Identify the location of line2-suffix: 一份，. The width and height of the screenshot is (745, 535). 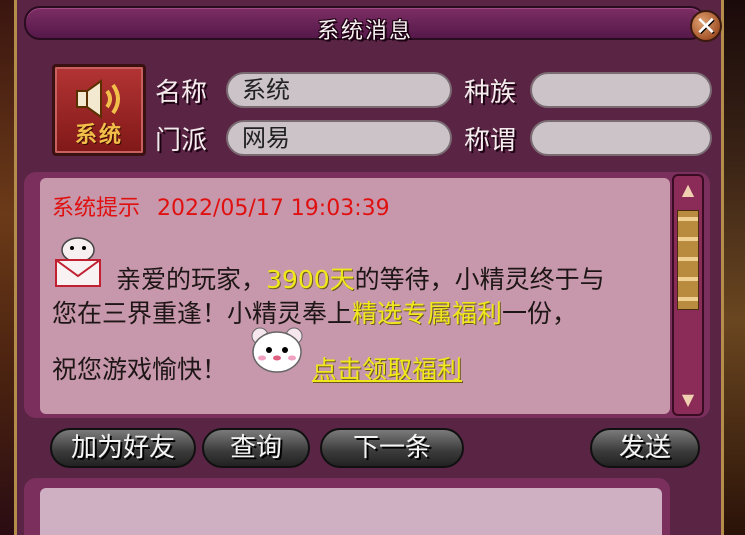
(540, 313).